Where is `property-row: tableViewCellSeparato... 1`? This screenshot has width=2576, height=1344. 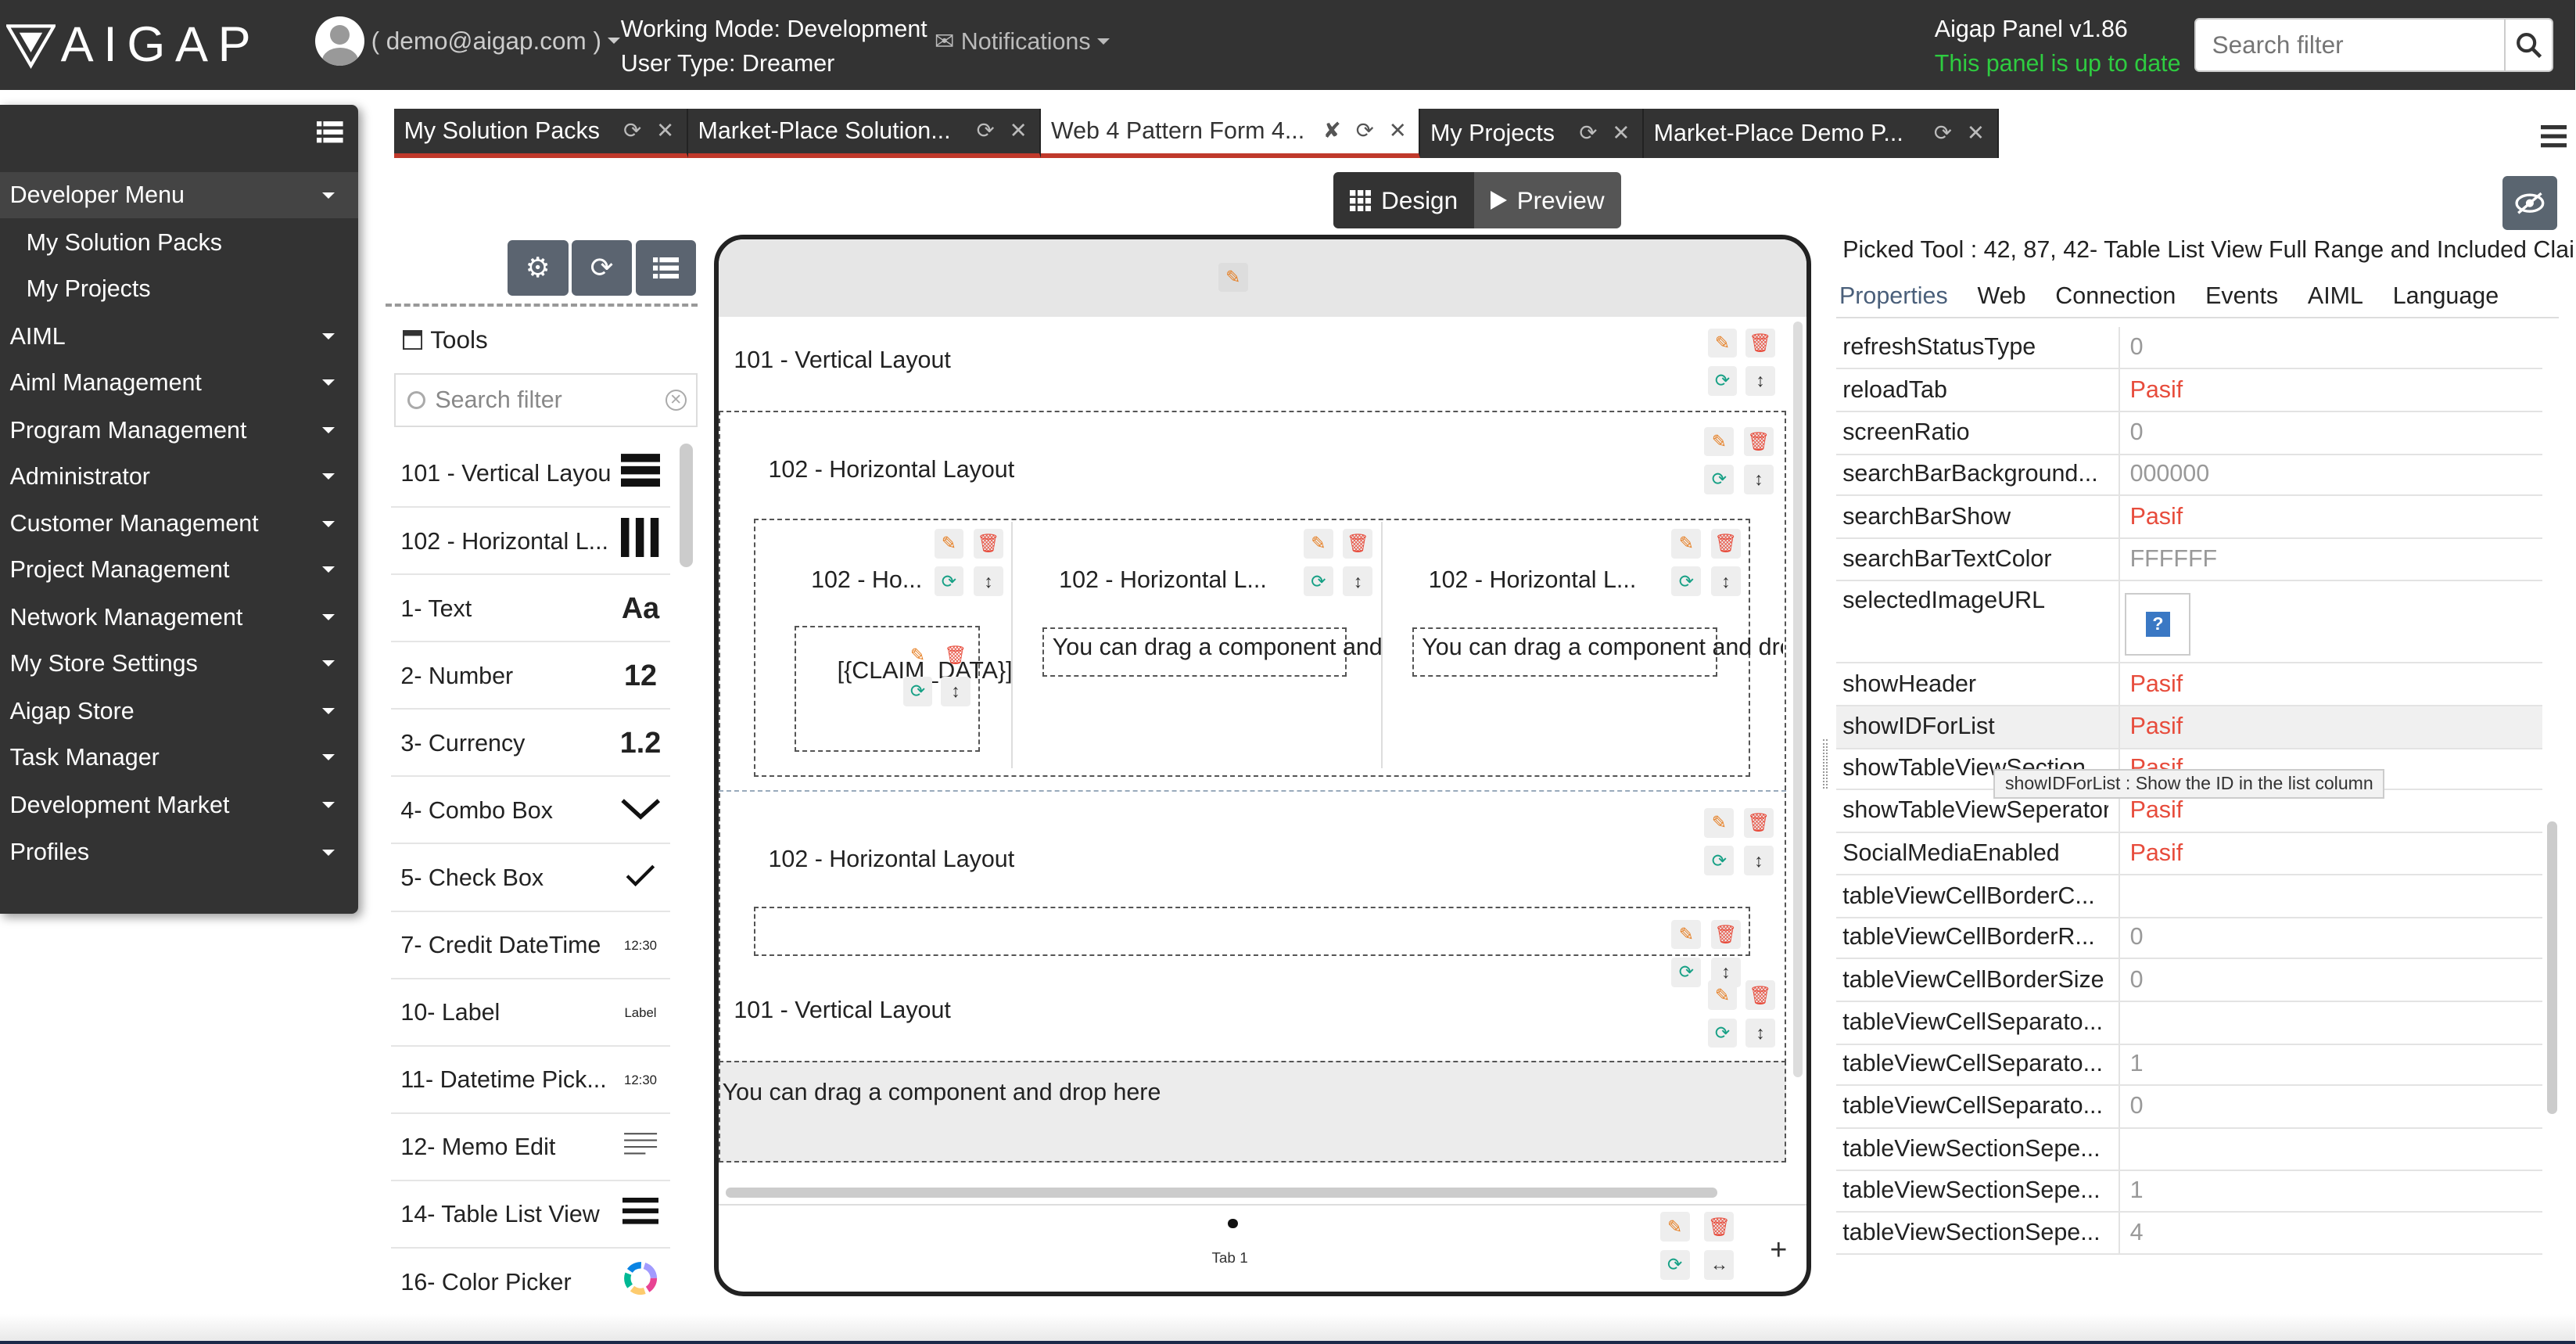
property-row: tableViewCellSeparato... 1 is located at coordinates (2188, 1065).